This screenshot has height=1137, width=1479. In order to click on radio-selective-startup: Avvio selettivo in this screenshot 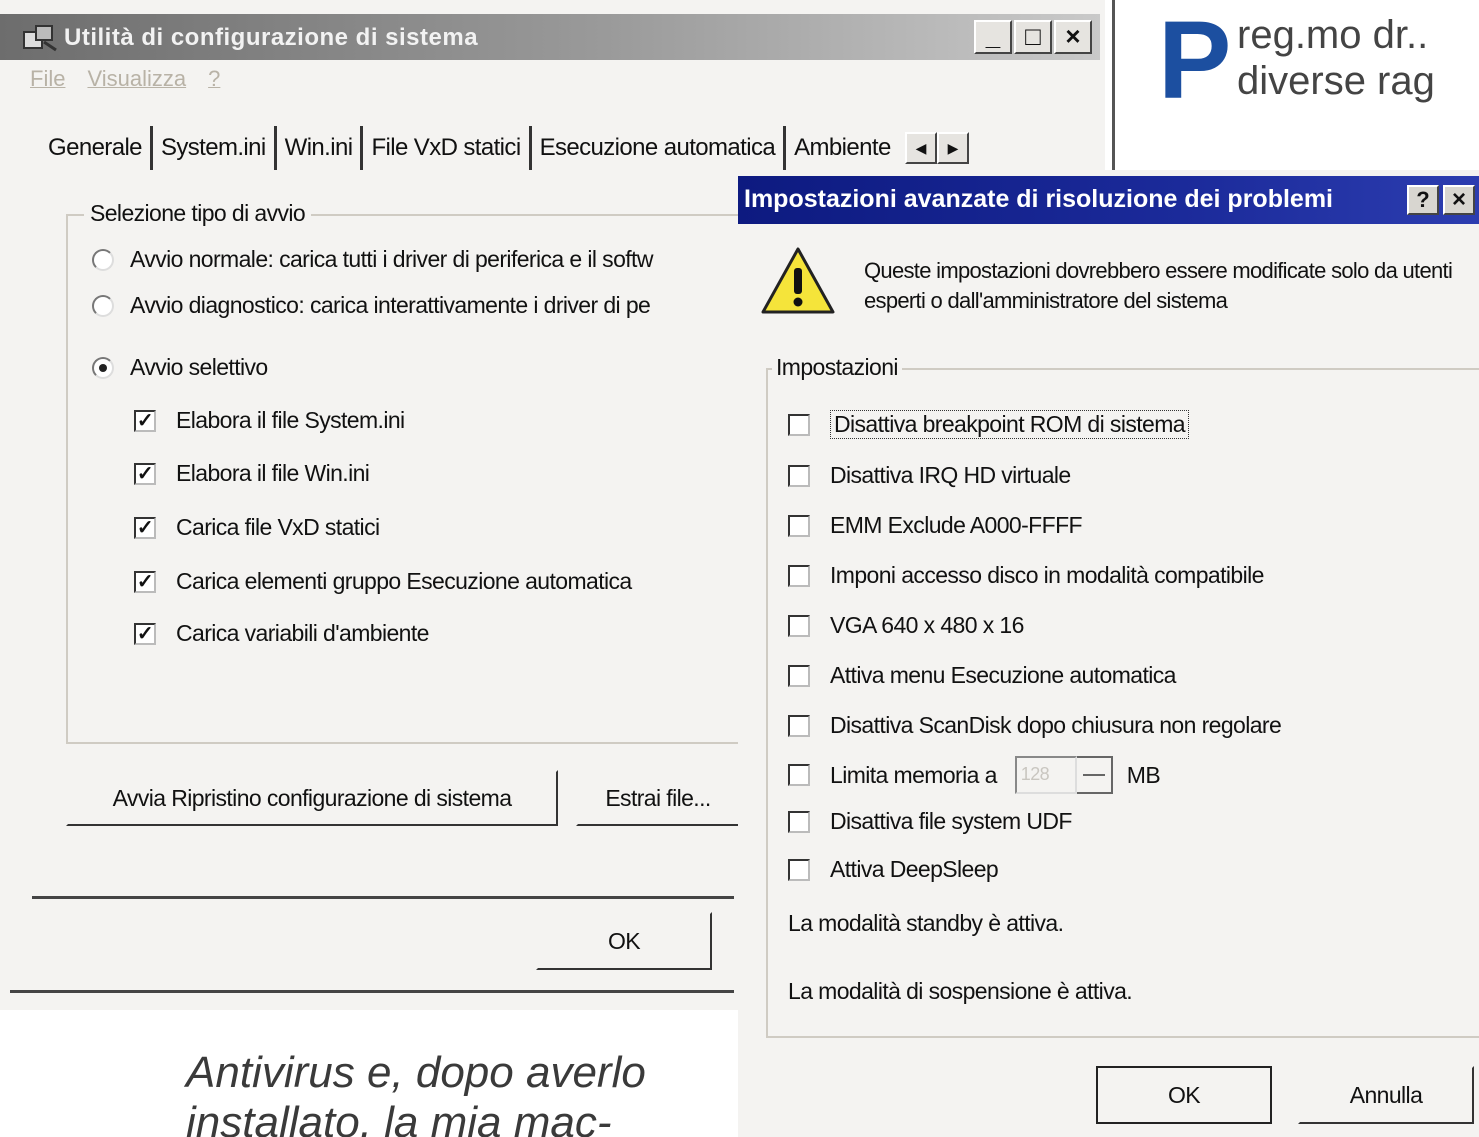, I will do `click(180, 367)`.